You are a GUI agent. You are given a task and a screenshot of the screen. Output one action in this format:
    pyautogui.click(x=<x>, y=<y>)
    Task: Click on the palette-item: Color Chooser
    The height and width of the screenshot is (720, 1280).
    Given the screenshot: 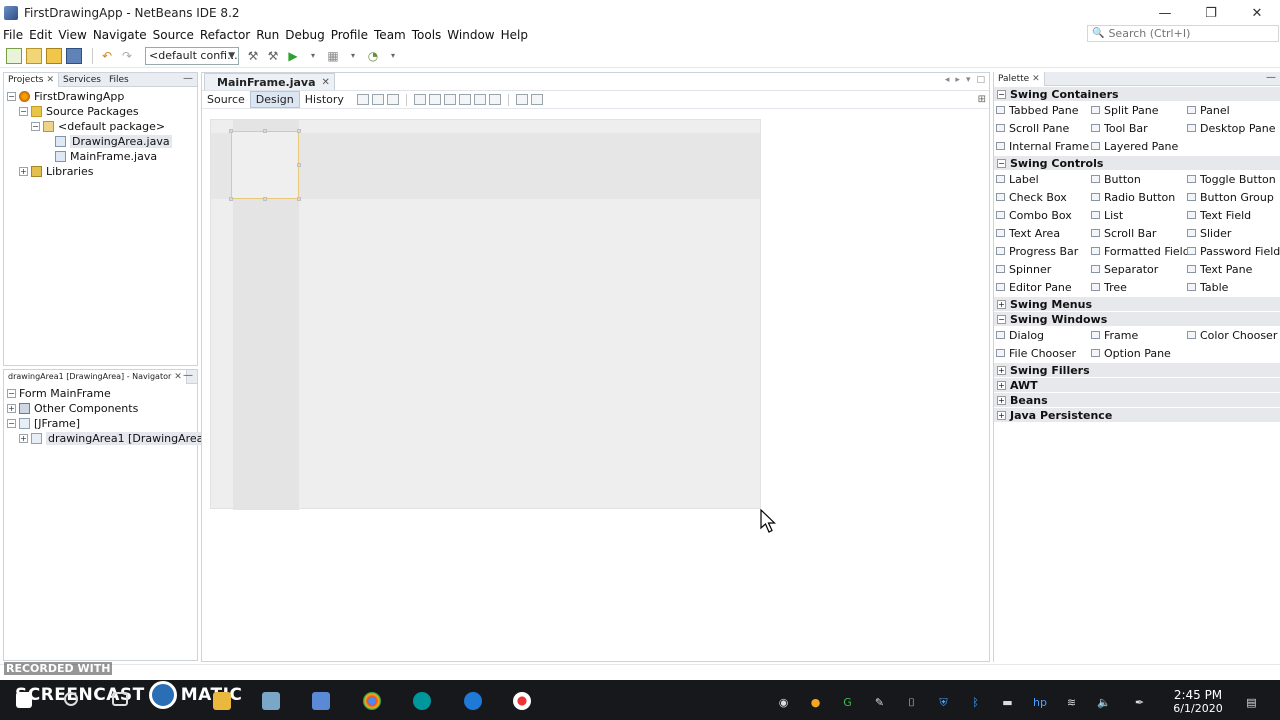 What is the action you would take?
    pyautogui.click(x=1232, y=335)
    